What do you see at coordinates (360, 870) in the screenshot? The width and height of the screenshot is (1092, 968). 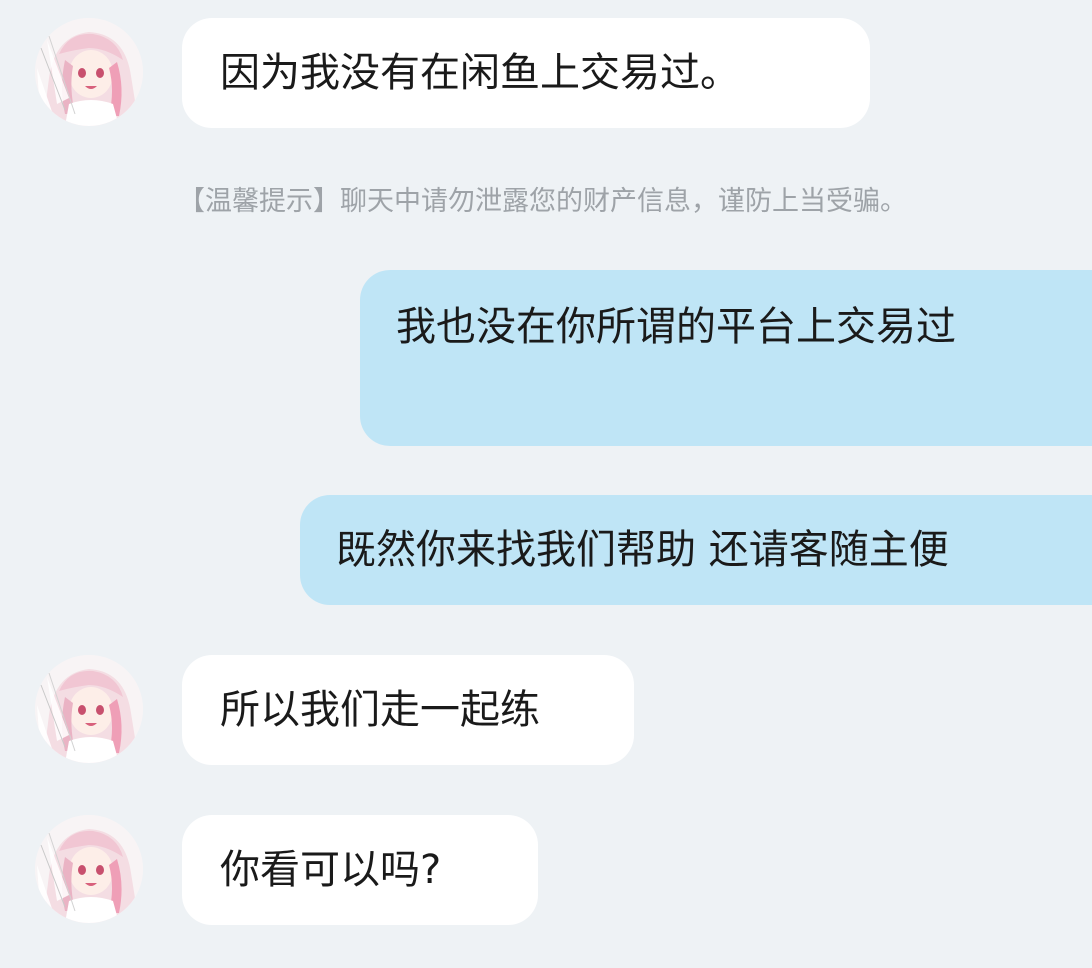 I see `message-bubble-incoming: 你看可以吗?` at bounding box center [360, 870].